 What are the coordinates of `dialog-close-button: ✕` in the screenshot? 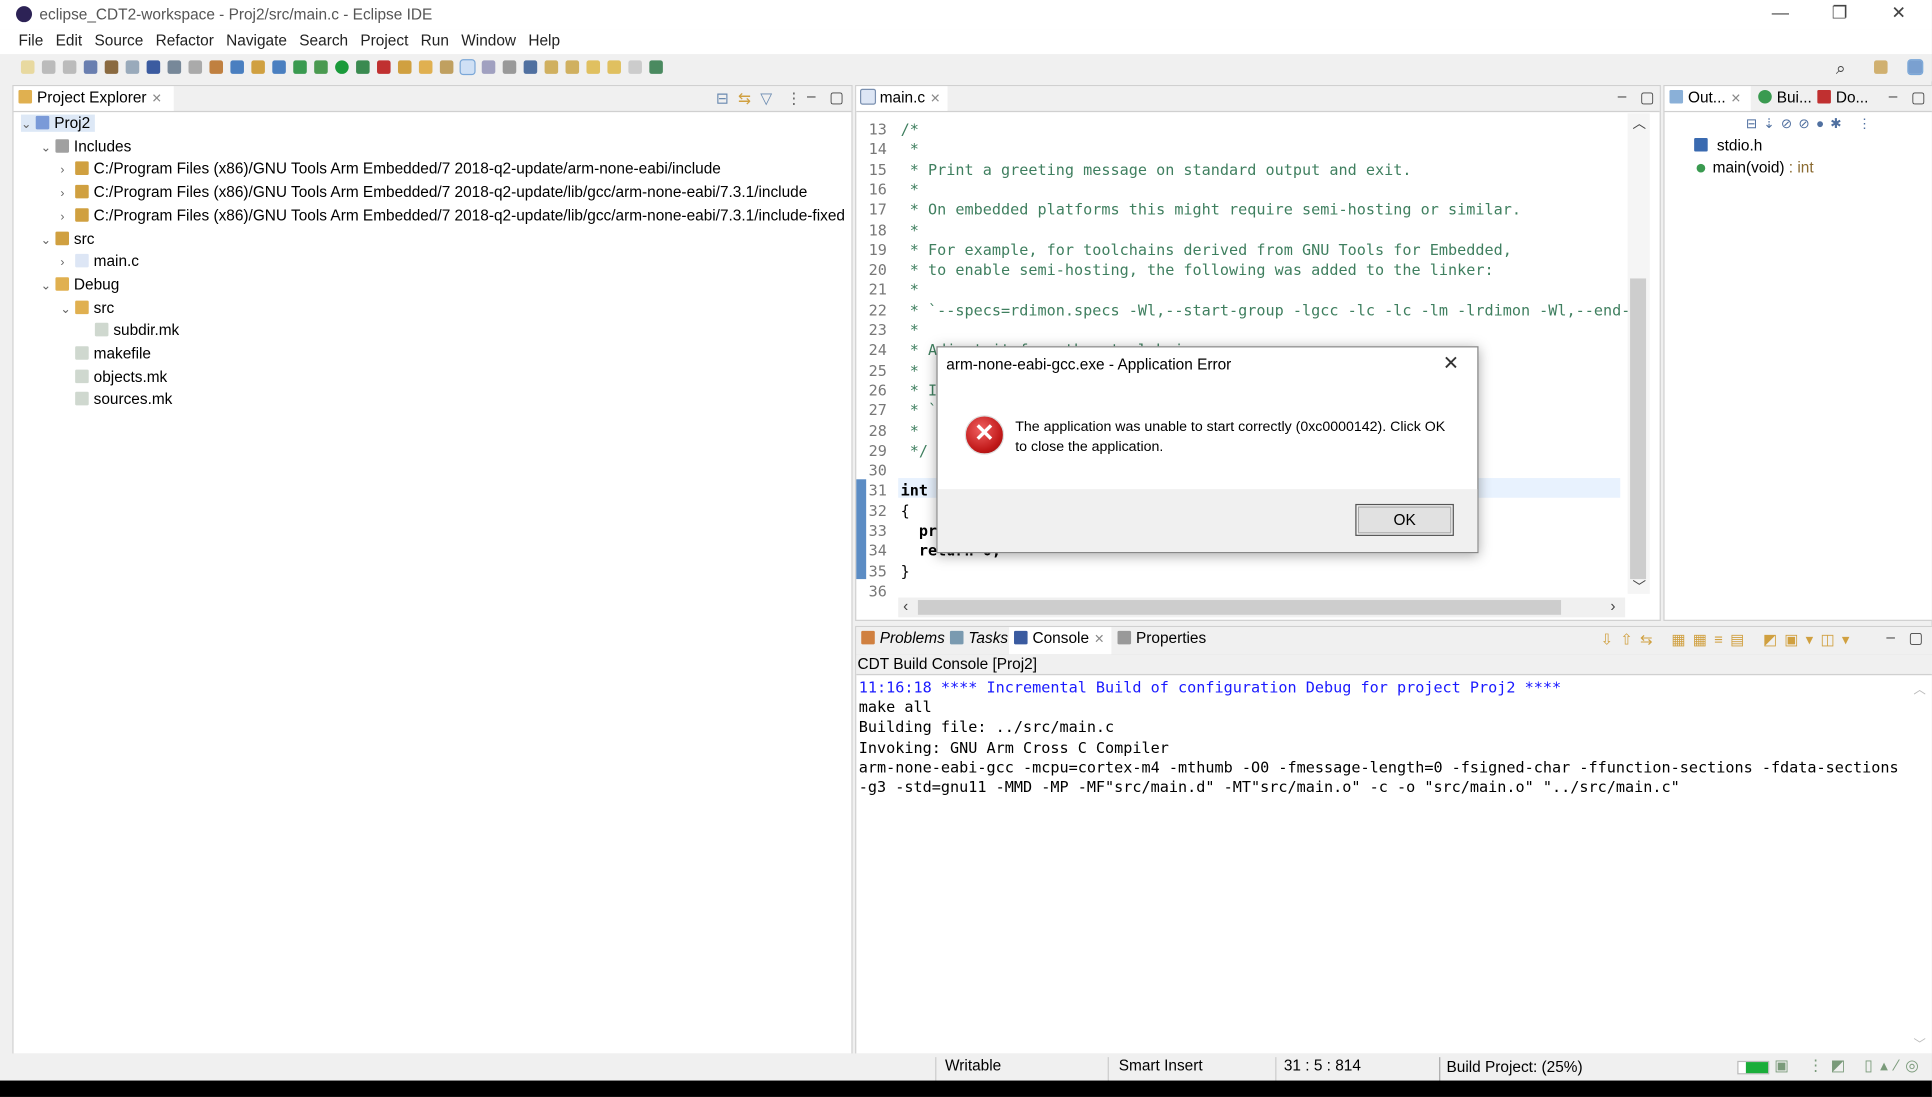 It's located at (1451, 363).